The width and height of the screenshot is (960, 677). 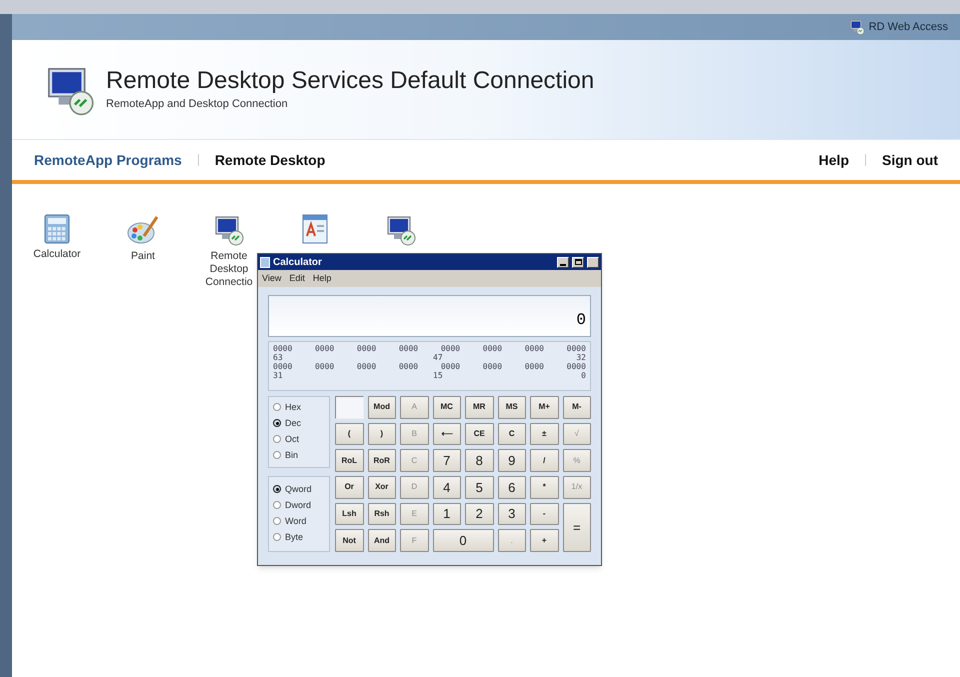 What do you see at coordinates (512, 460) in the screenshot?
I see `calculator-key: 9` at bounding box center [512, 460].